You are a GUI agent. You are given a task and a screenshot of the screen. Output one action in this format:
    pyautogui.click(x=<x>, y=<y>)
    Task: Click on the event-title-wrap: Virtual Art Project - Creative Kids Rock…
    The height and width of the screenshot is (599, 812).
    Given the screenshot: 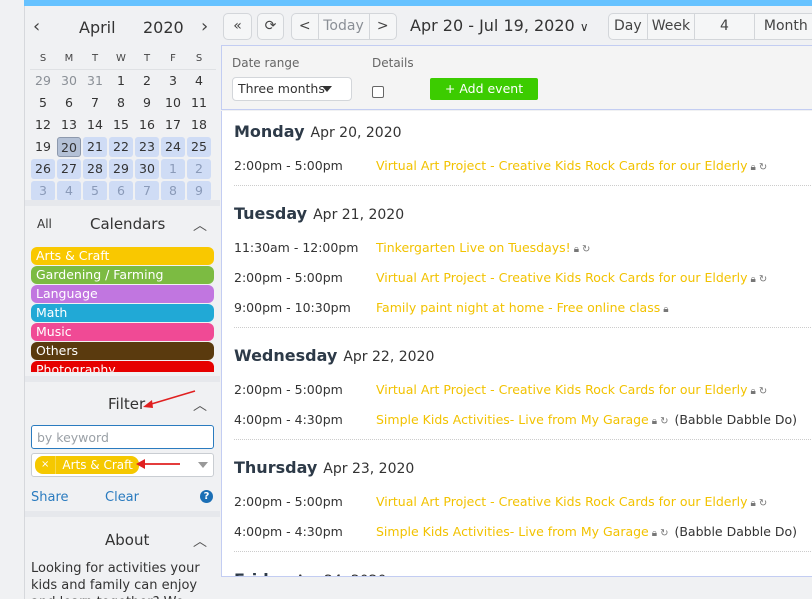 What is the action you would take?
    pyautogui.click(x=571, y=279)
    